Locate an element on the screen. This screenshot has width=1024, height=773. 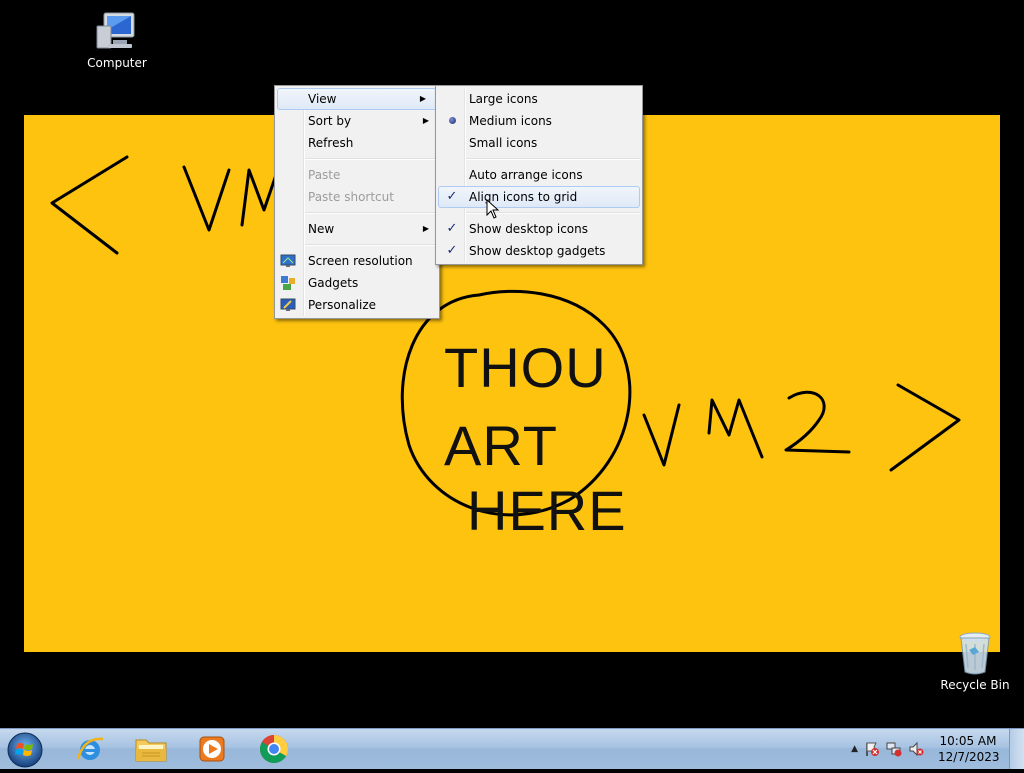
menu-item-medium-icons: Medium icons is located at coordinates (539, 121).